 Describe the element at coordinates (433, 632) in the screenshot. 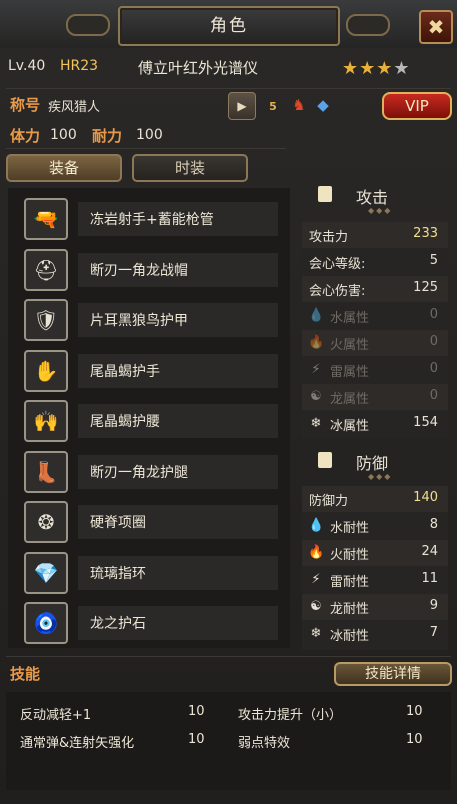

I see `stat-value: 7` at that location.